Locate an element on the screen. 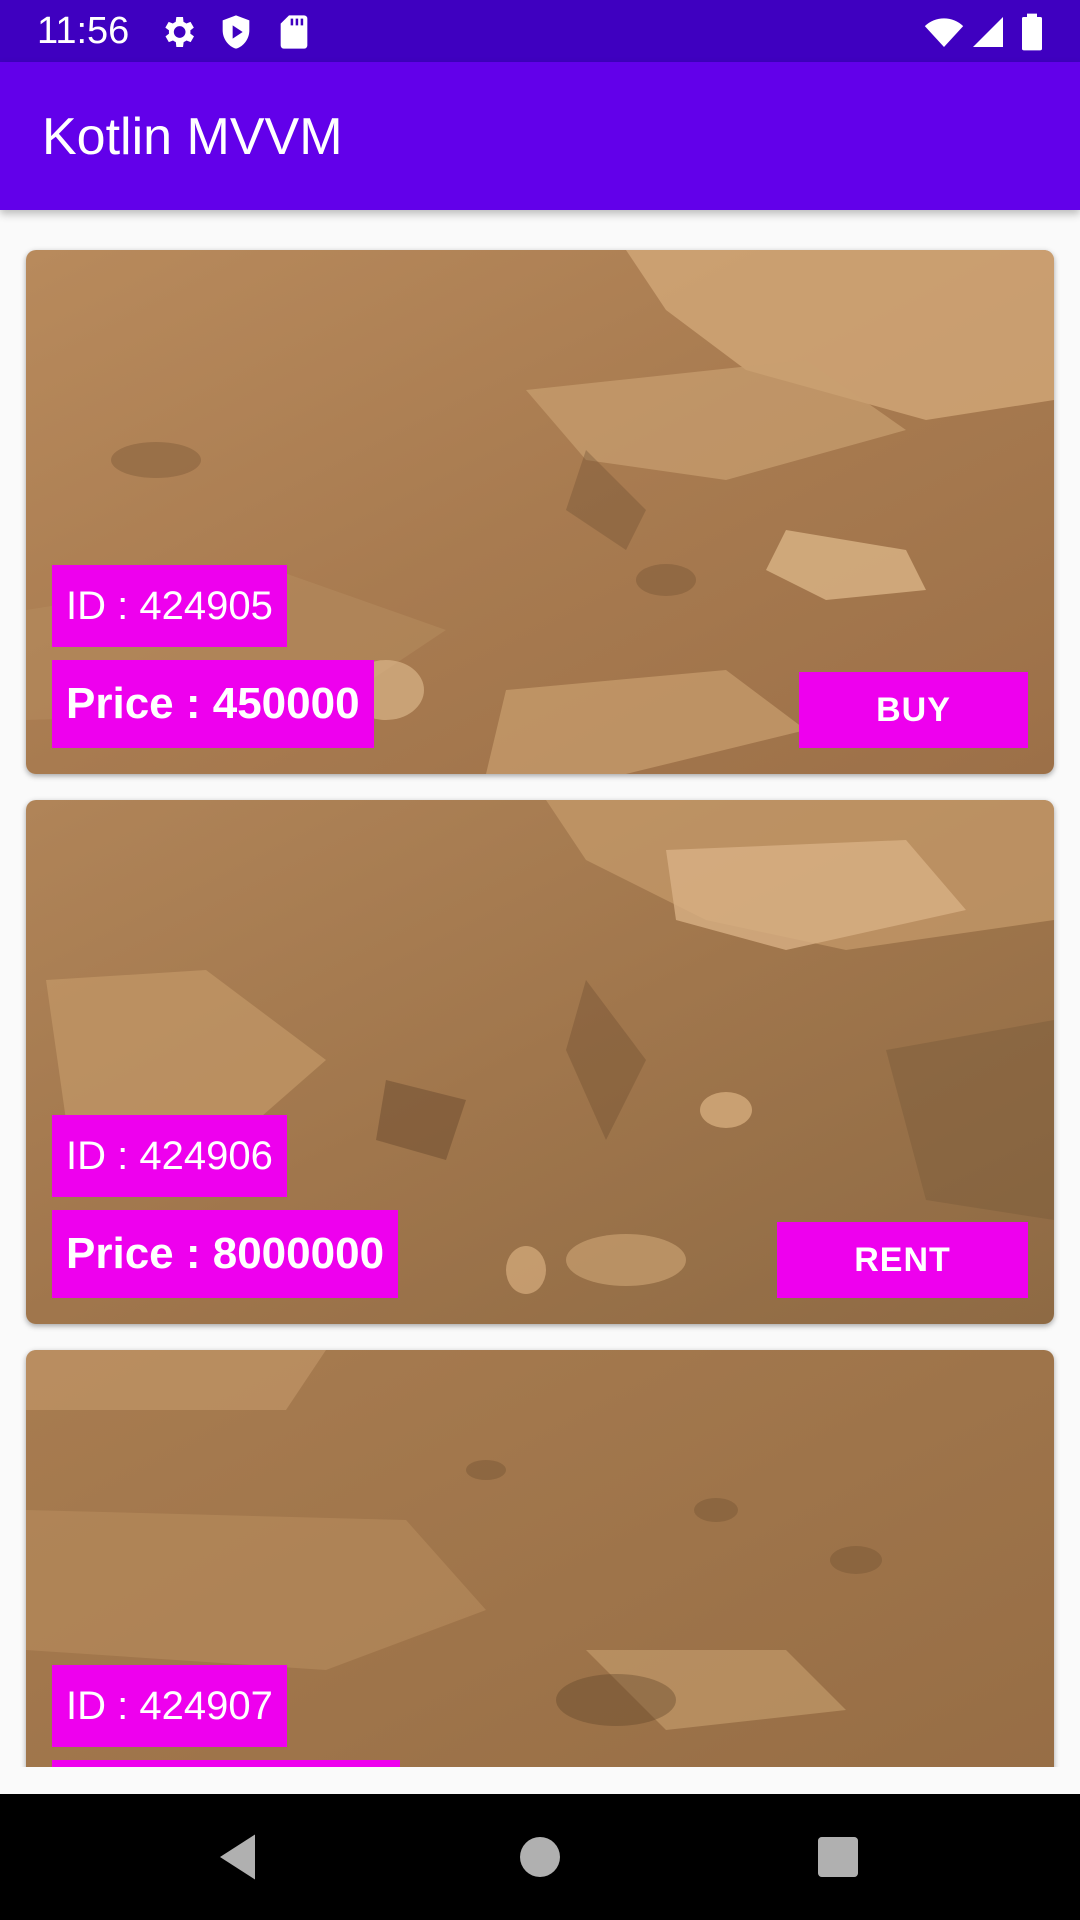 The image size is (1080, 1920). signal-icon is located at coordinates (988, 32).